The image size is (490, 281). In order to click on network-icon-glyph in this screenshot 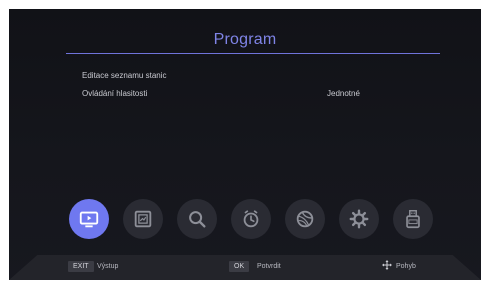, I will do `click(305, 219)`.